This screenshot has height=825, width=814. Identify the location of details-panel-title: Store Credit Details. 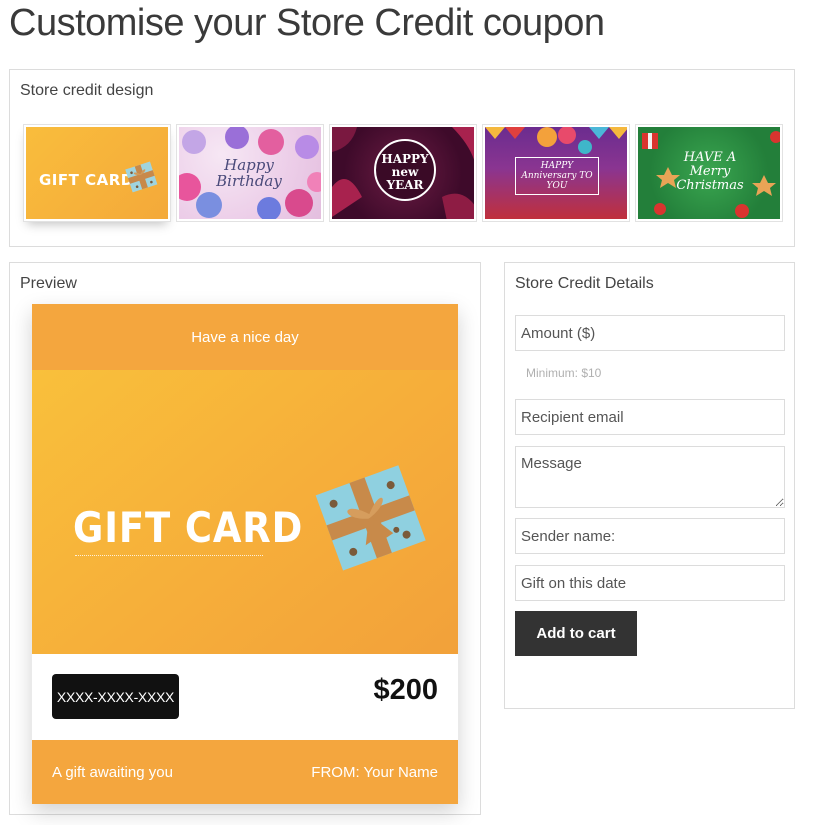
(584, 283).